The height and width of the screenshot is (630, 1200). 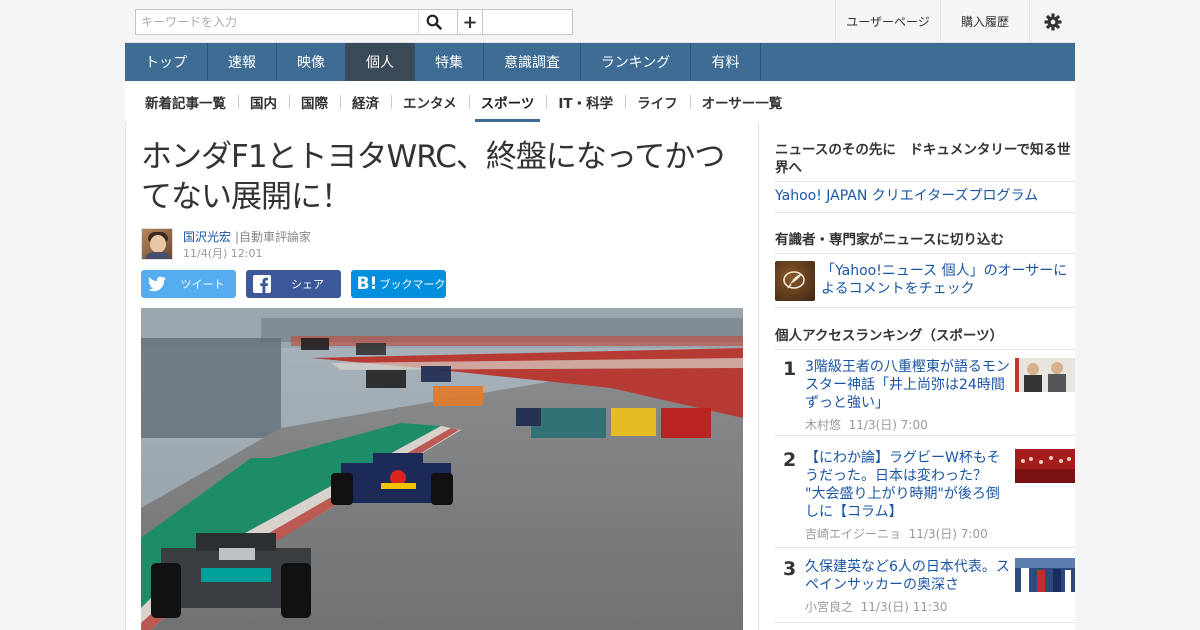 I want to click on author-role: |自動車評論家, so click(x=273, y=237).